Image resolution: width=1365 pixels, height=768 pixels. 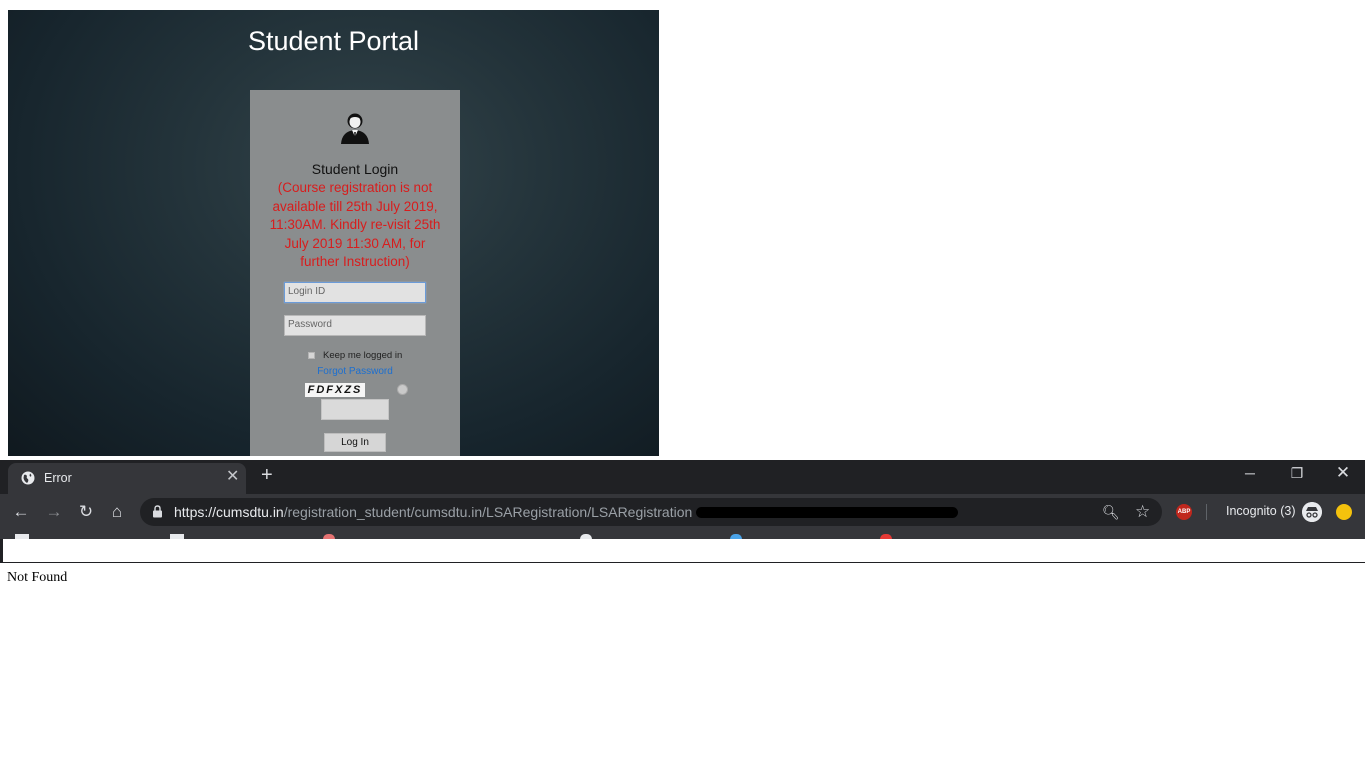 What do you see at coordinates (229, 512) in the screenshot?
I see `url-host: https://cumsdtu.in` at bounding box center [229, 512].